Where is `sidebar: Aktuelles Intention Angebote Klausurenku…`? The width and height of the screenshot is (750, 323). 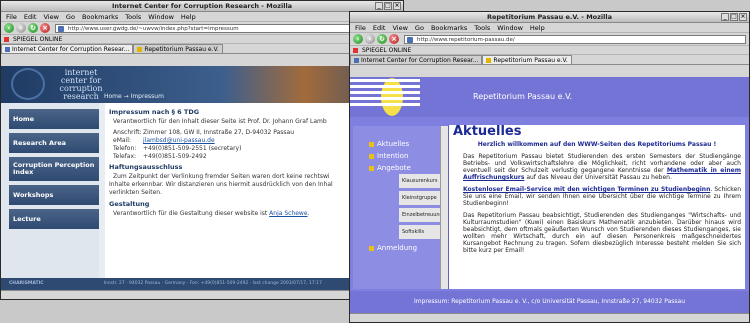
sidebar: Aktuelles Intention Angebote Klausurenku… is located at coordinates (399, 207).